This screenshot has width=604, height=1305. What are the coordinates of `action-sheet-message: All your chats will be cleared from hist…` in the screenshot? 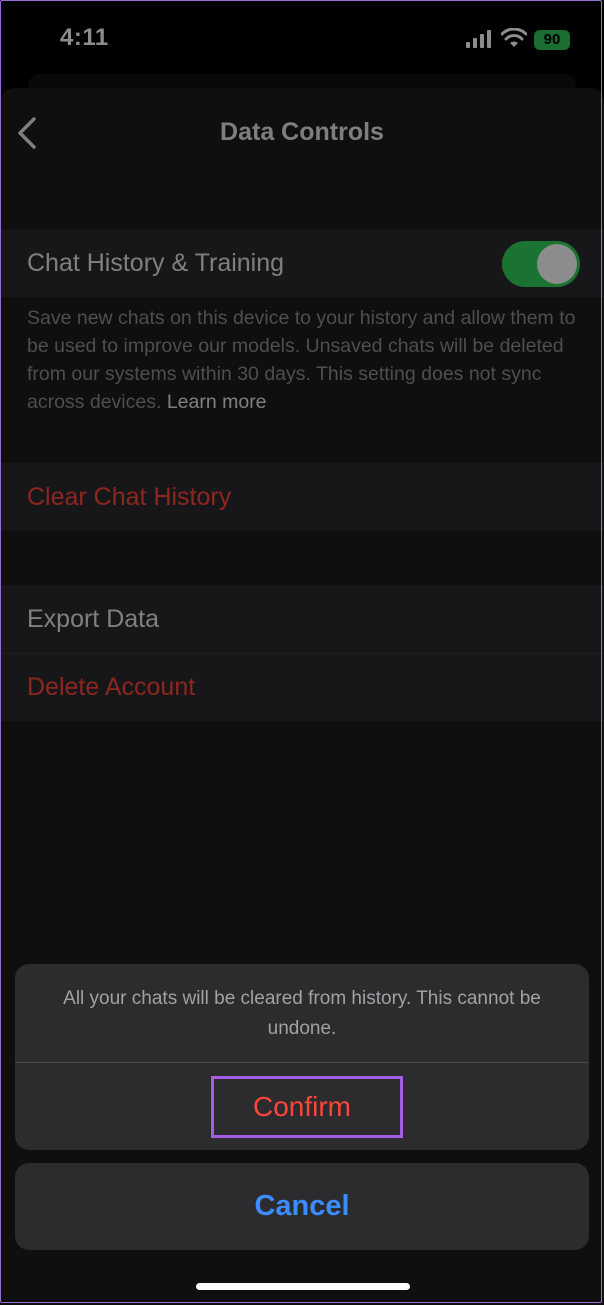 It's located at (302, 1013).